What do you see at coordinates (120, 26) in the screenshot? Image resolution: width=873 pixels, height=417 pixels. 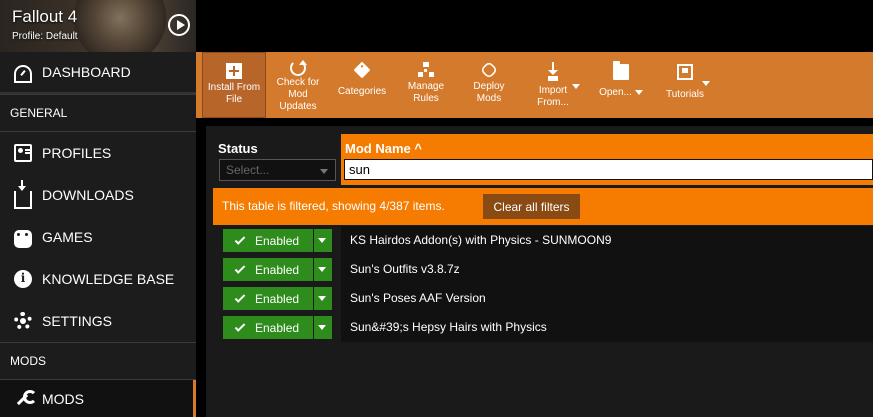 I see `game-artwork` at bounding box center [120, 26].